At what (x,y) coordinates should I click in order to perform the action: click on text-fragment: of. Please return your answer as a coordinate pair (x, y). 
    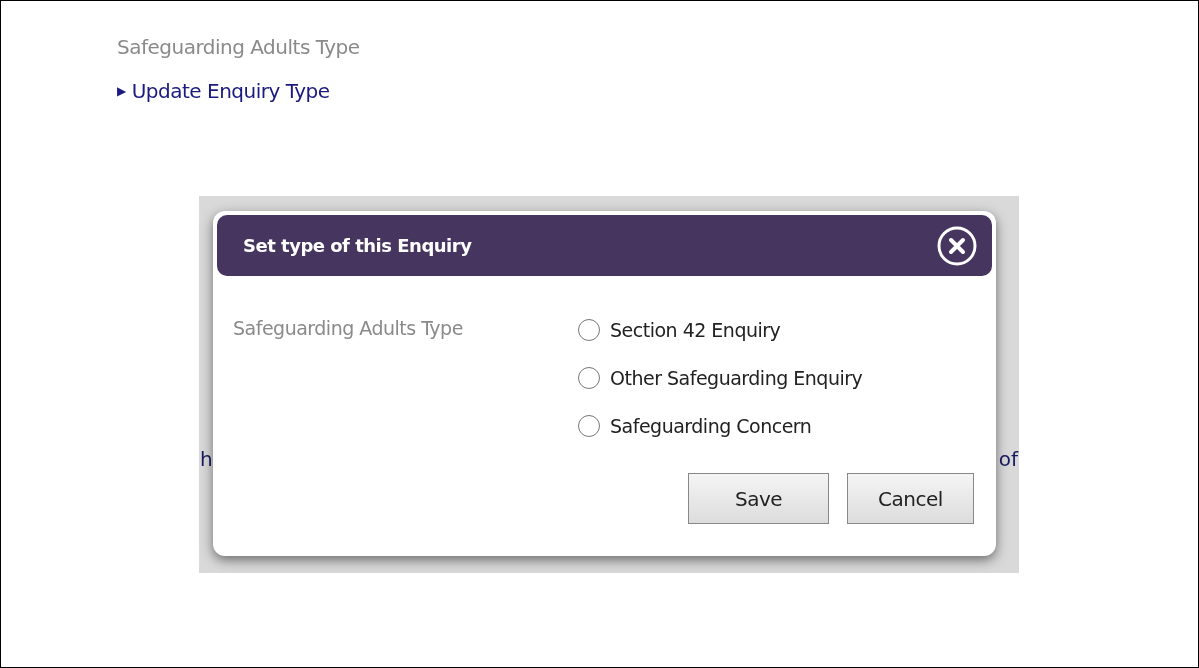
    Looking at the image, I should click on (1008, 459).